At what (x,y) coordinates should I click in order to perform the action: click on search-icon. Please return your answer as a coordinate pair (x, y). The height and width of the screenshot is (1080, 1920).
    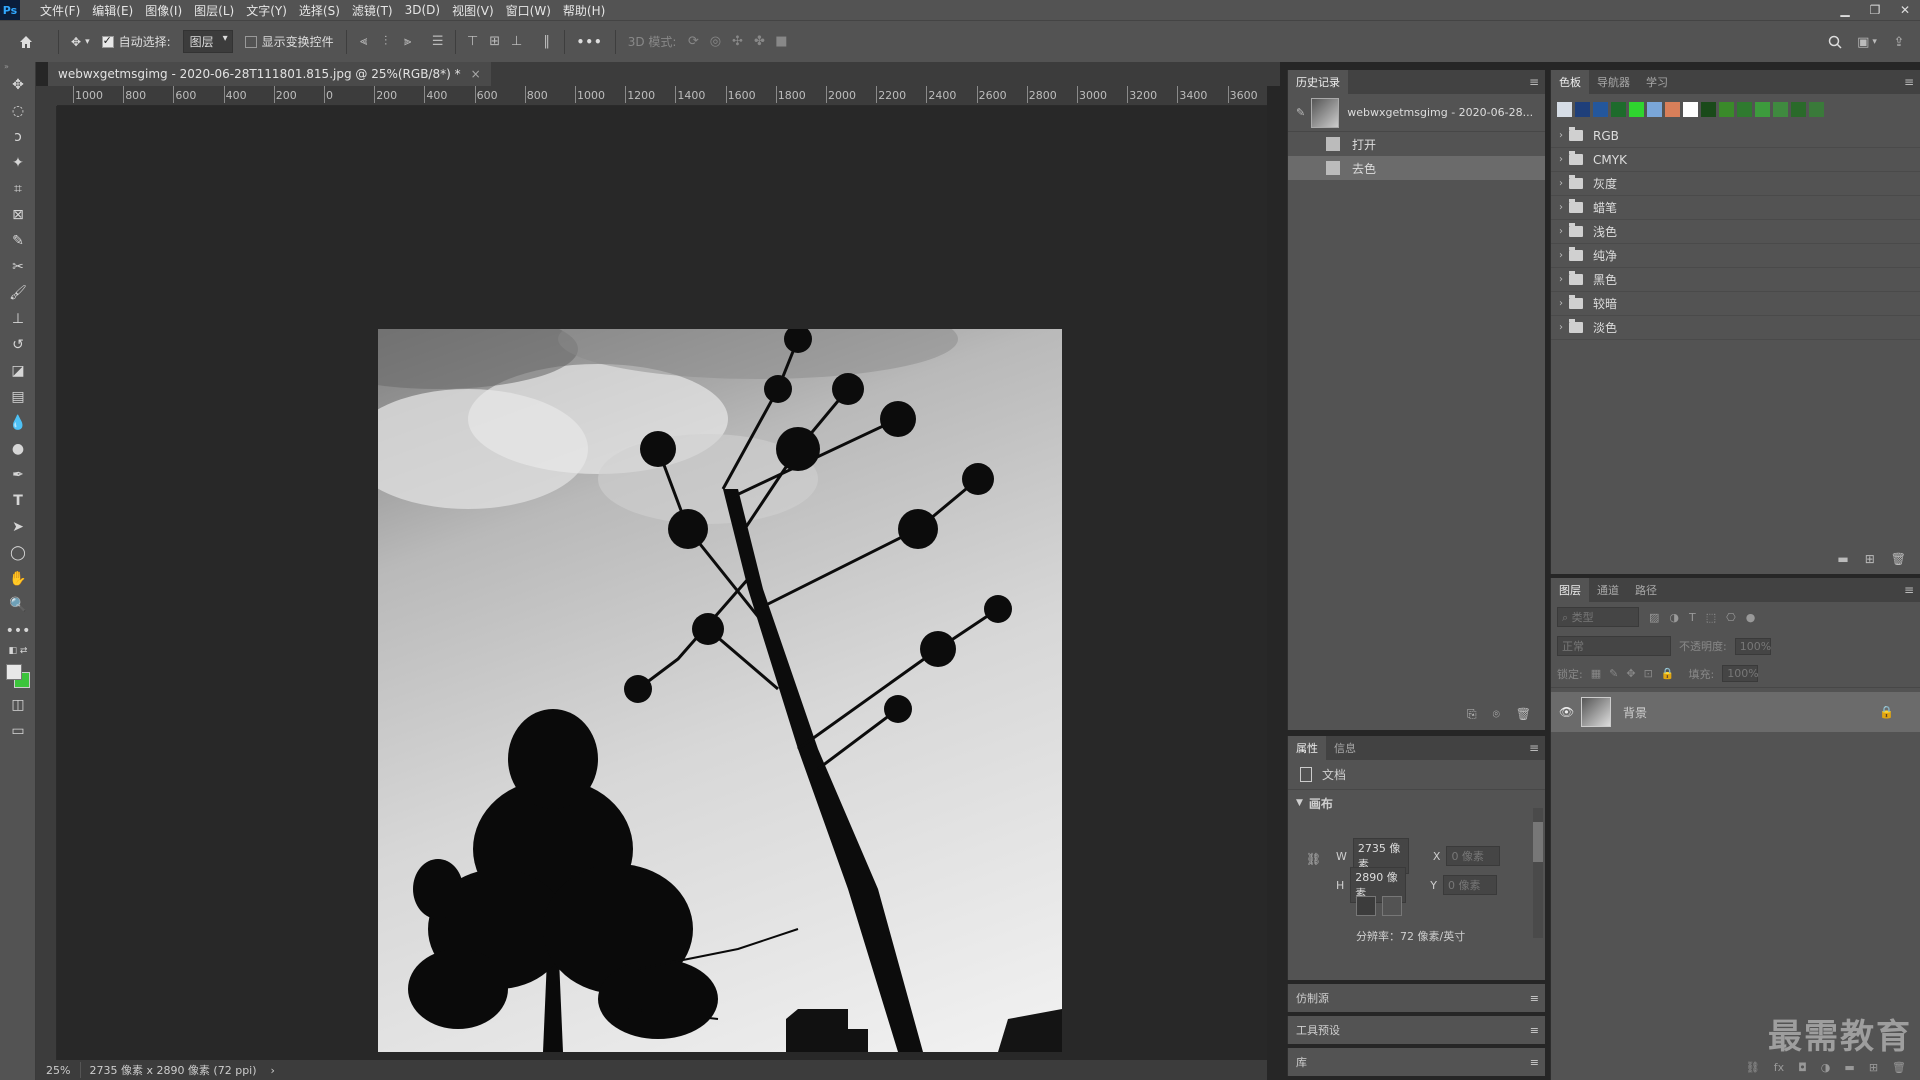
    Looking at the image, I should click on (1835, 42).